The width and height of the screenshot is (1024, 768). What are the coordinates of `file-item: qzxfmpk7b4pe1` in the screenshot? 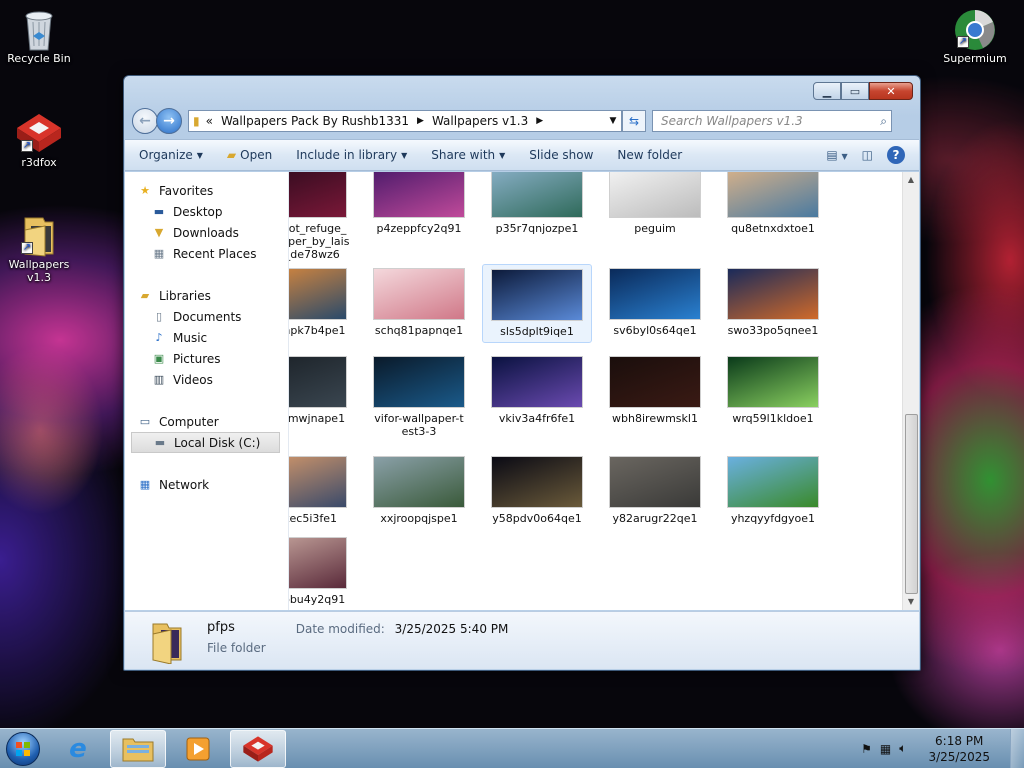 It's located at (322, 302).